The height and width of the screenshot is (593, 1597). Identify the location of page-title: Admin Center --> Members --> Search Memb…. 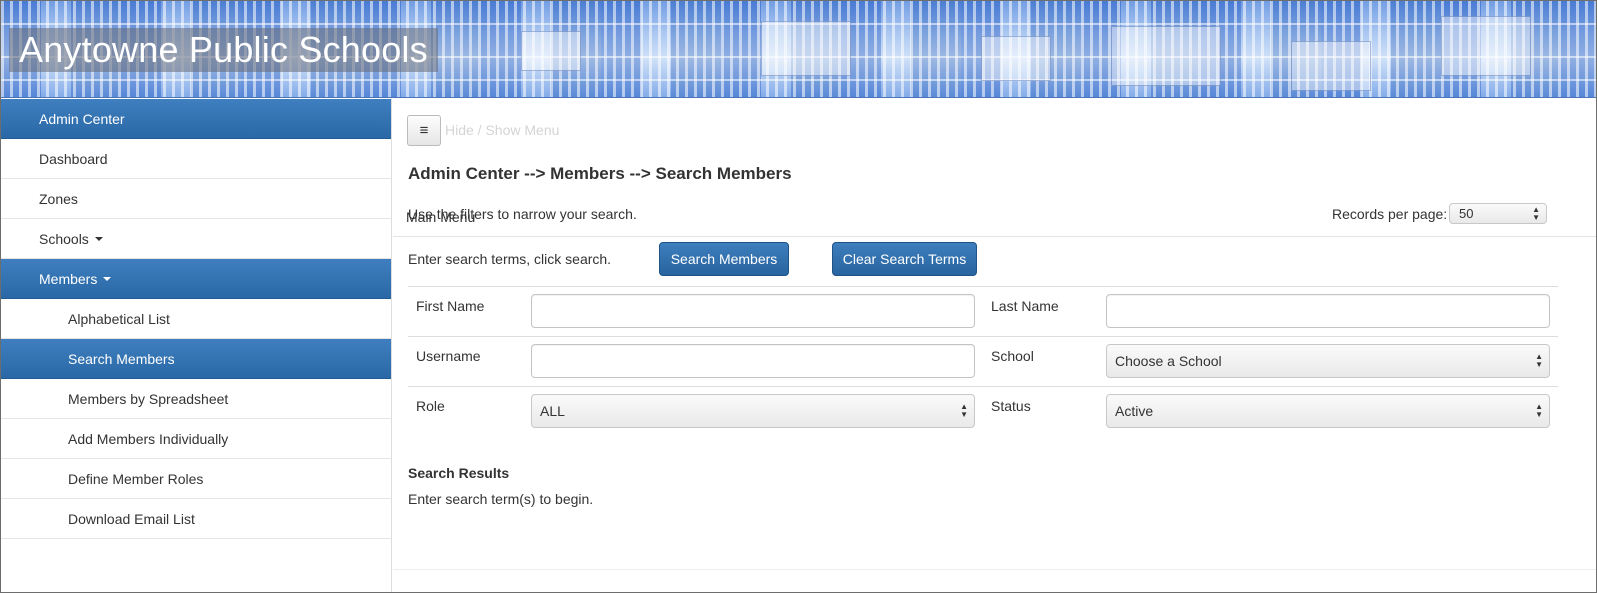
(600, 173).